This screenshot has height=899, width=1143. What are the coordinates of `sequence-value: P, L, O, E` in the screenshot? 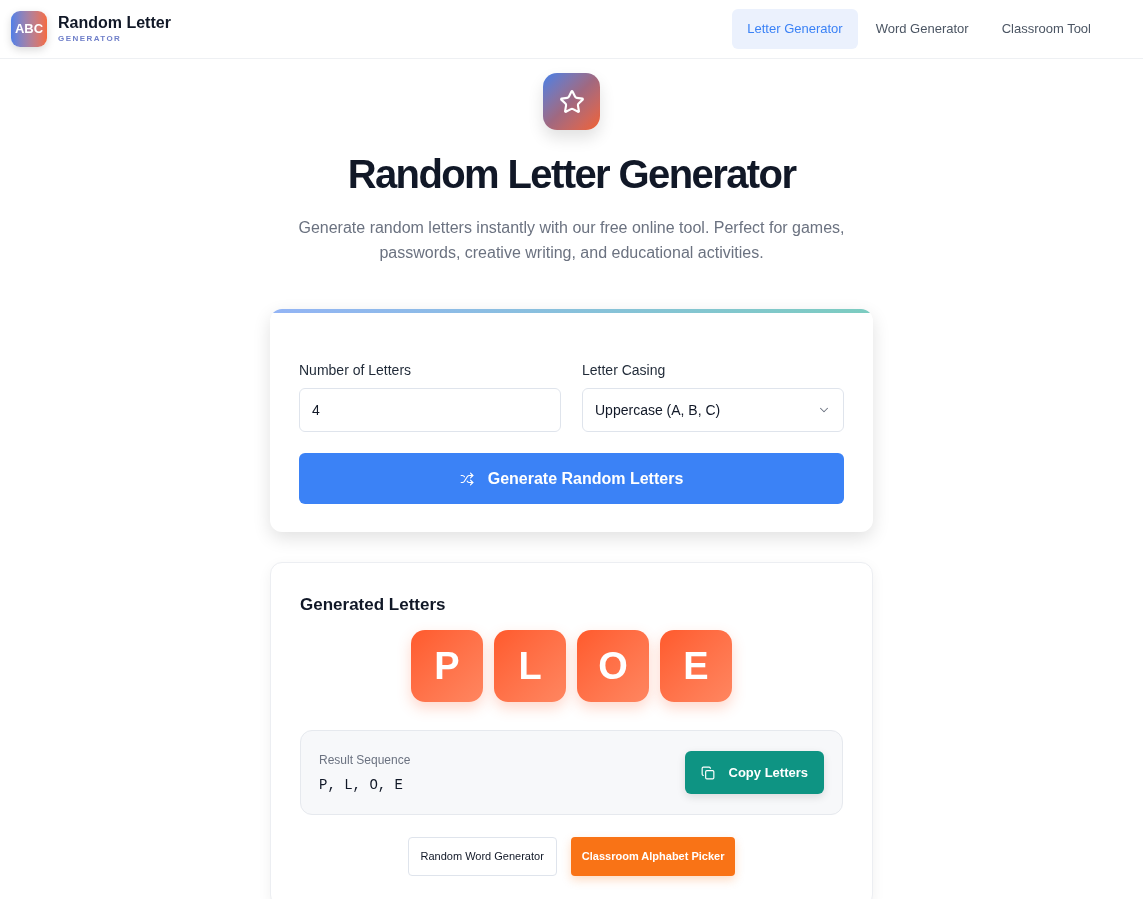 It's located at (361, 784).